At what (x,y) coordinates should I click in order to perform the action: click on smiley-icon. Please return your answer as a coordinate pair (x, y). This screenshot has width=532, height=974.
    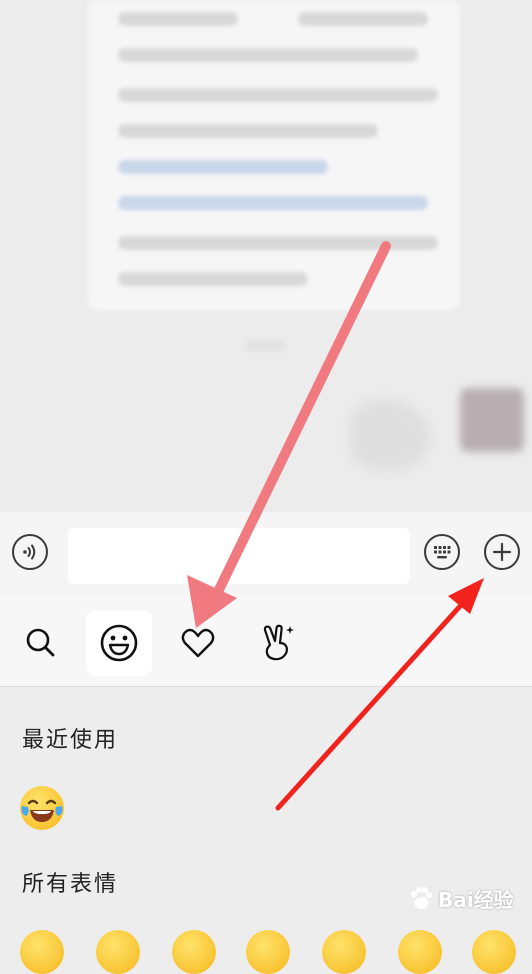
    Looking at the image, I should click on (119, 643).